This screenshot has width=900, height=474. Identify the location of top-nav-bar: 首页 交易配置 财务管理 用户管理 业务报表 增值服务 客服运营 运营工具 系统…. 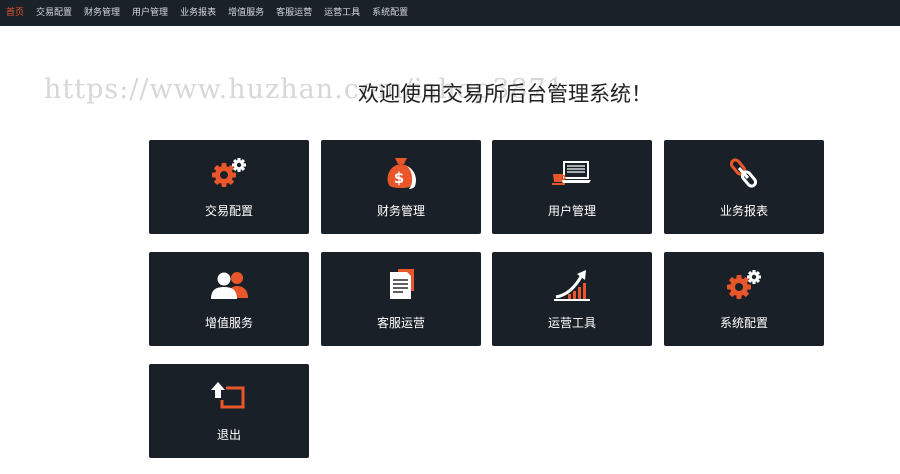
(450, 13).